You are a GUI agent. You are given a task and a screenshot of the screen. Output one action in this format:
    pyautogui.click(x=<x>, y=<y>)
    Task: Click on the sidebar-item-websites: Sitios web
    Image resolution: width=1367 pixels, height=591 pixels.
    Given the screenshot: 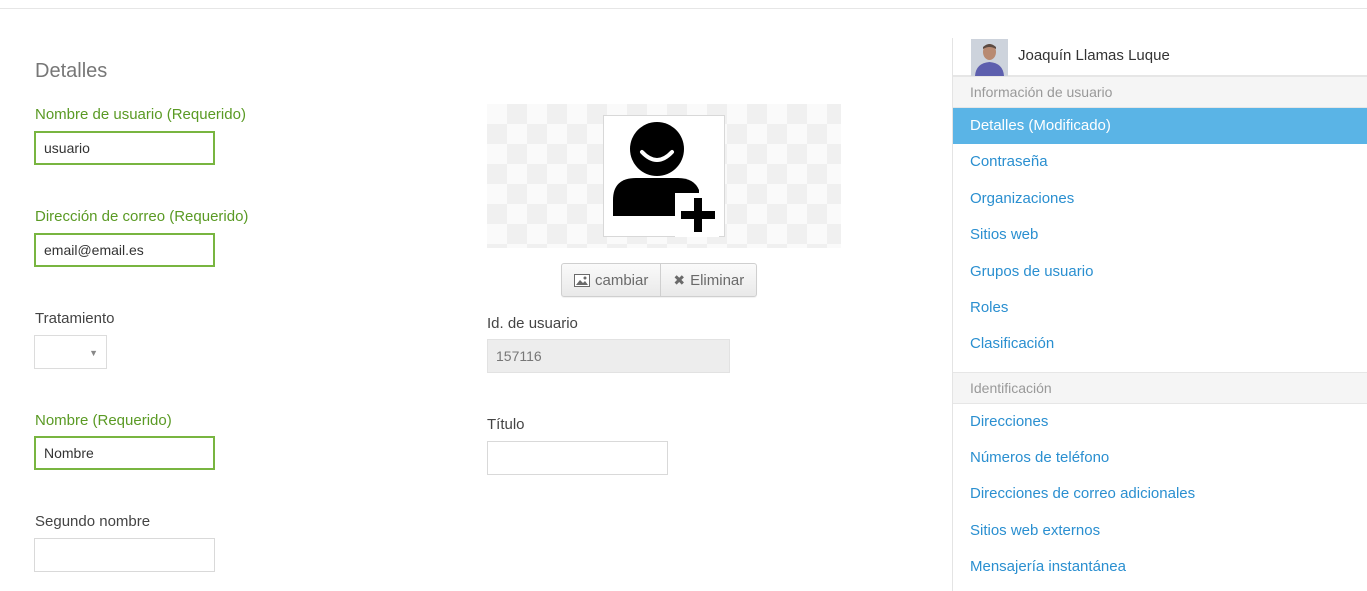 What is the action you would take?
    pyautogui.click(x=1160, y=235)
    